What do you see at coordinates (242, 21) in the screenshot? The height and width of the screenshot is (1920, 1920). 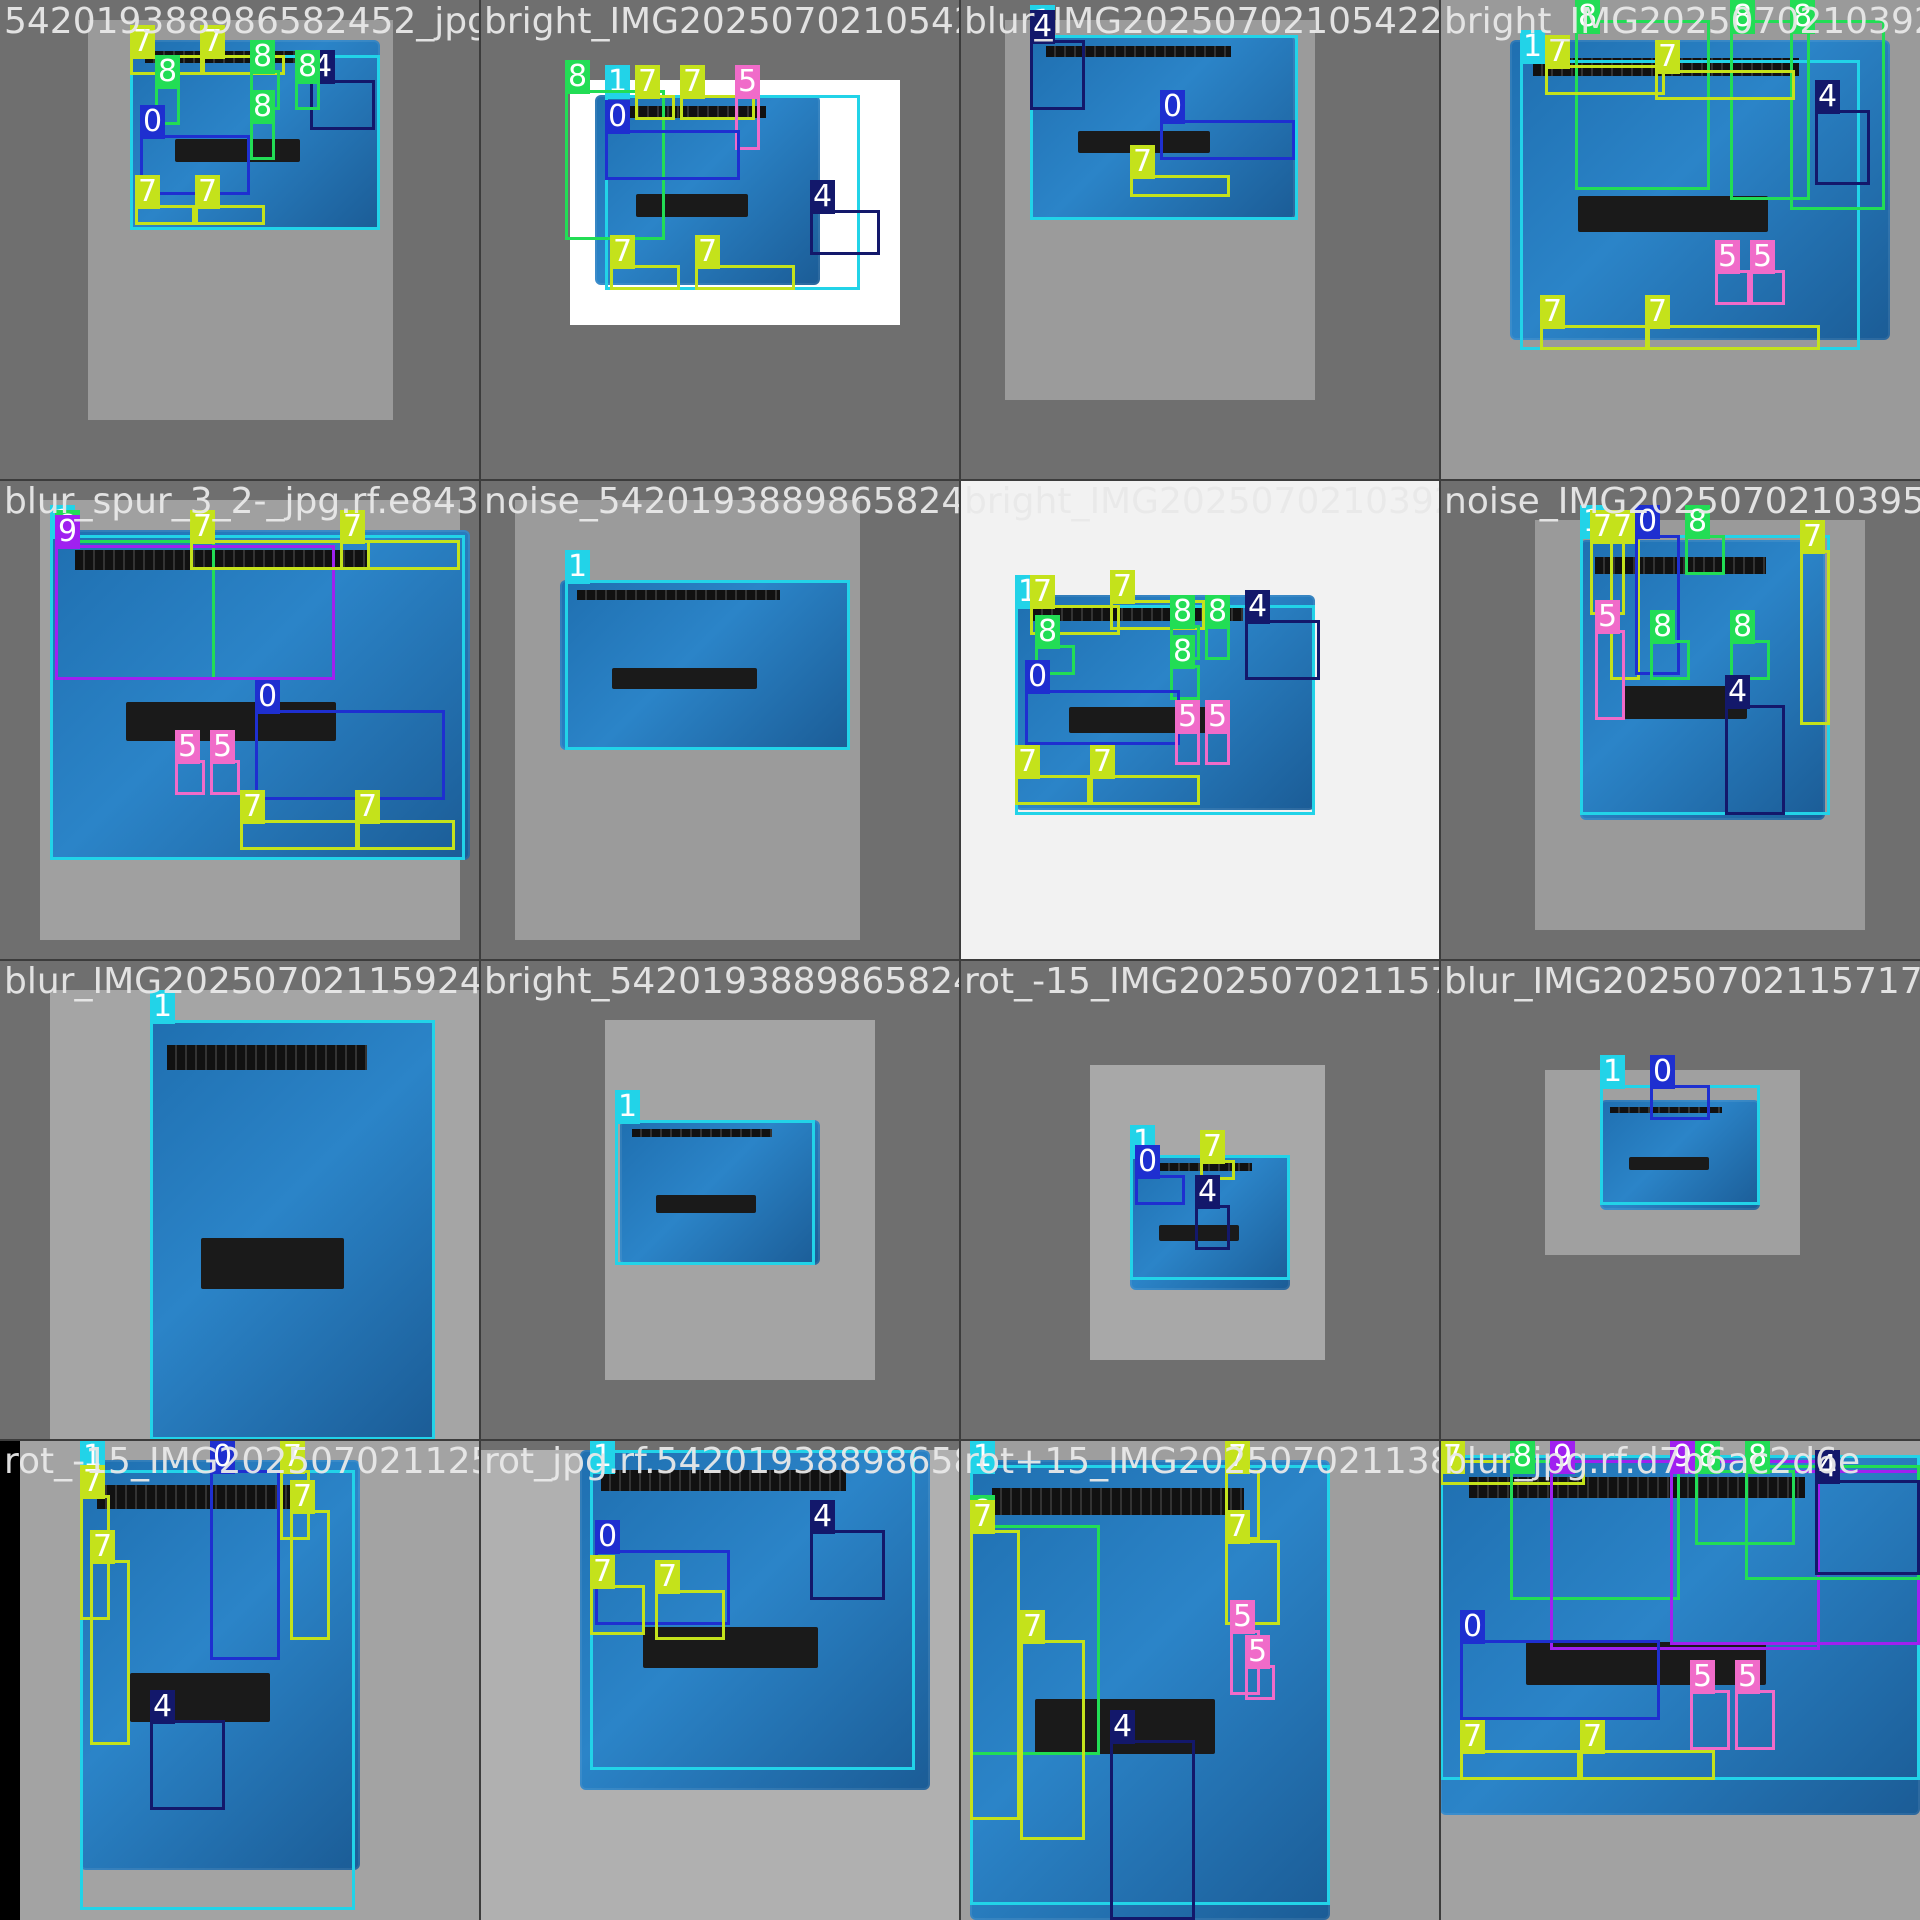 I see `image-filename: 542019388986582452_jpg.rf.` at bounding box center [242, 21].